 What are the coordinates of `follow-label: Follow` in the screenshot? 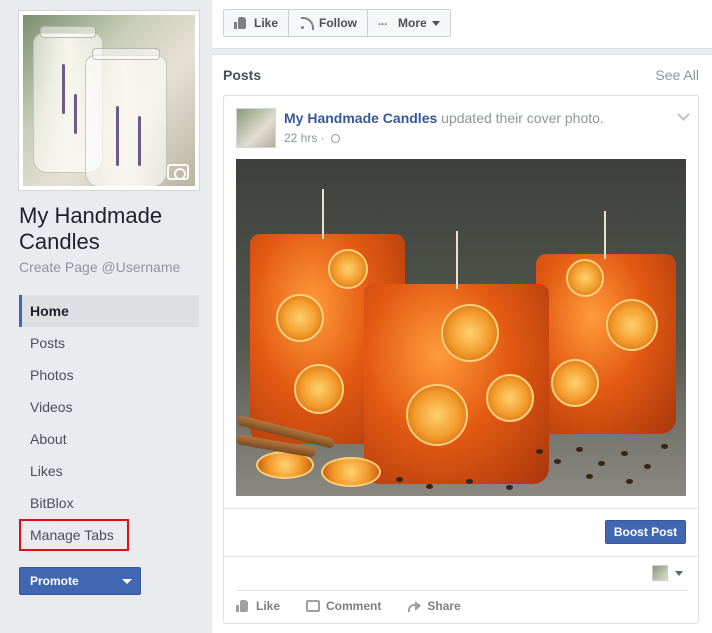 It's located at (338, 23).